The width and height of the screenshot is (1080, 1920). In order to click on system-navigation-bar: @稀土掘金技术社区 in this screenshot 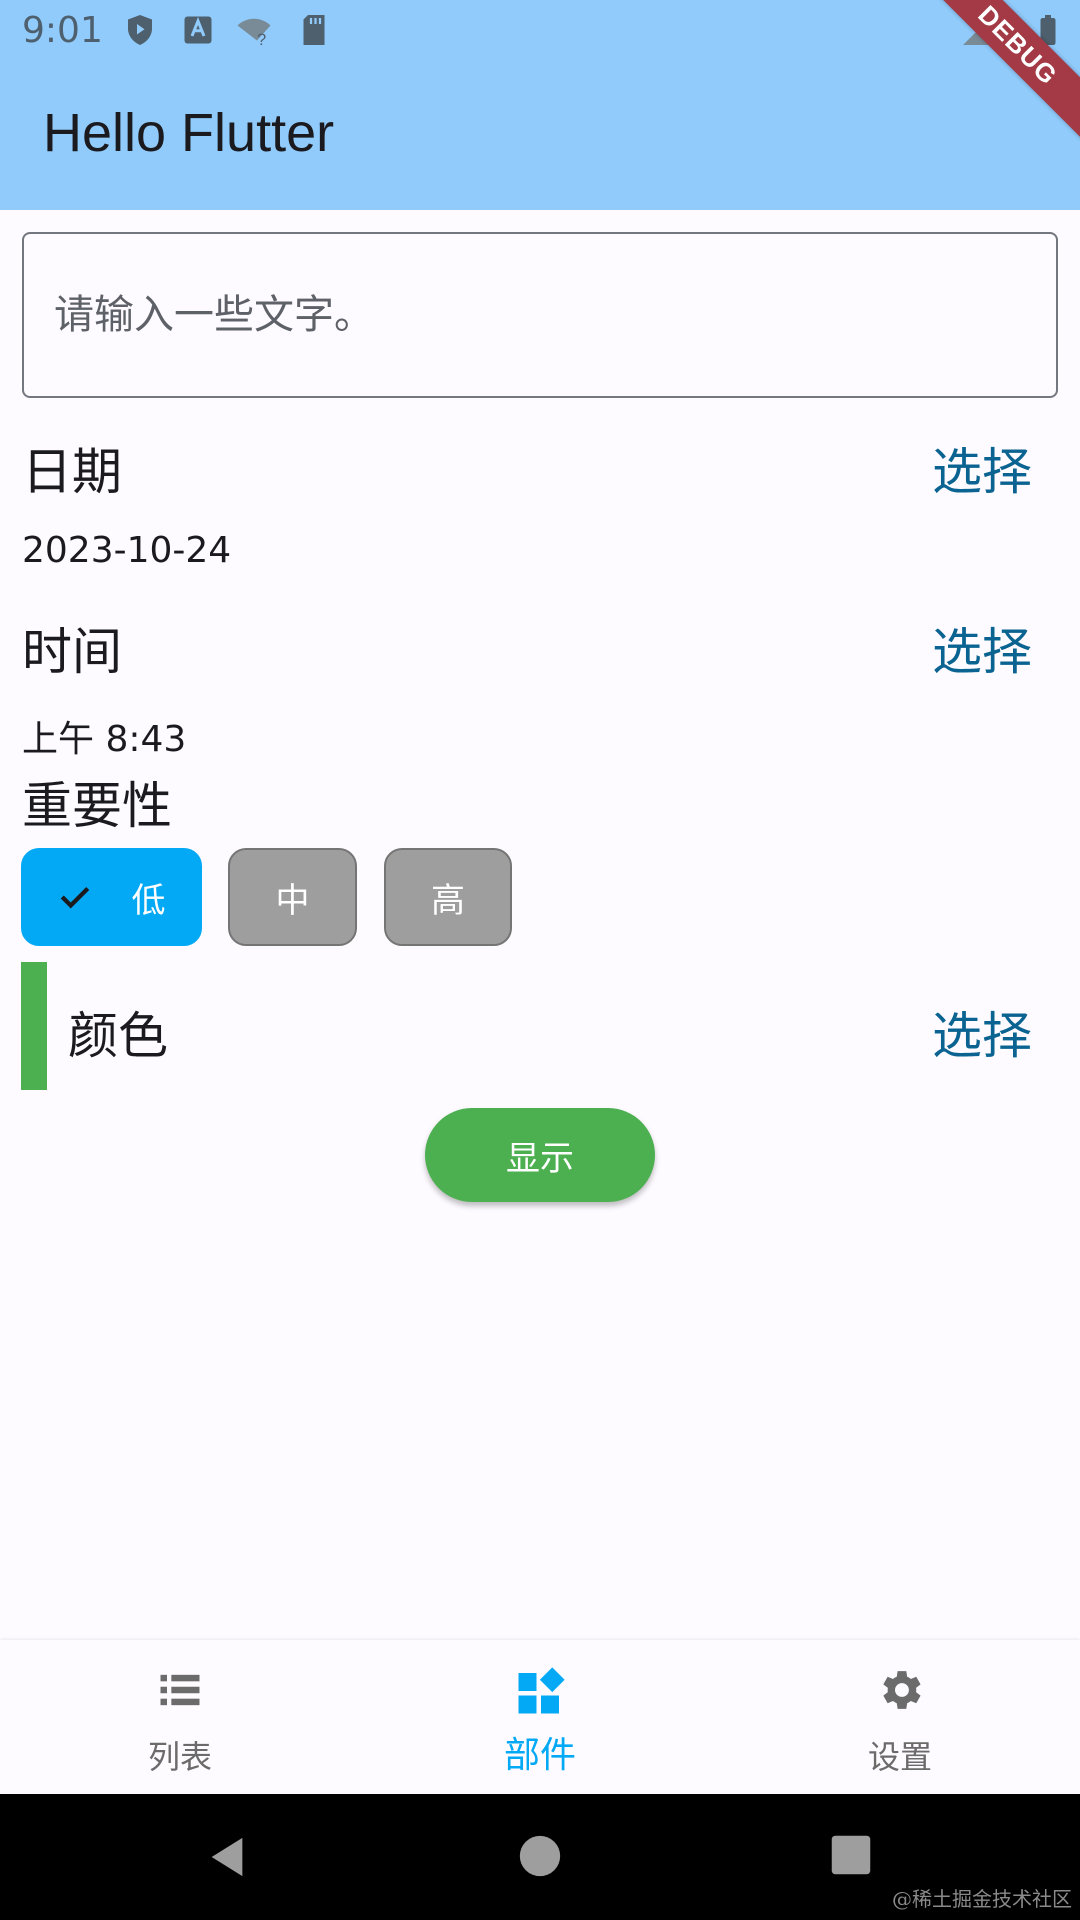, I will do `click(540, 1857)`.